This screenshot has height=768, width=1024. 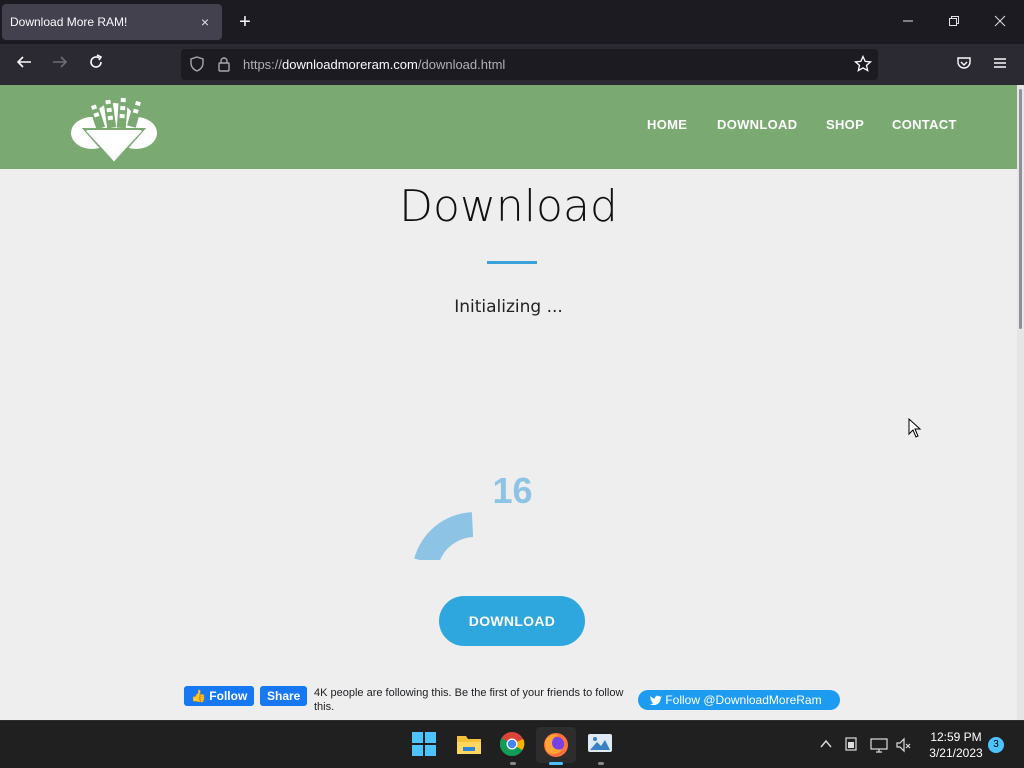 I want to click on reload-icon, so click(x=96, y=65).